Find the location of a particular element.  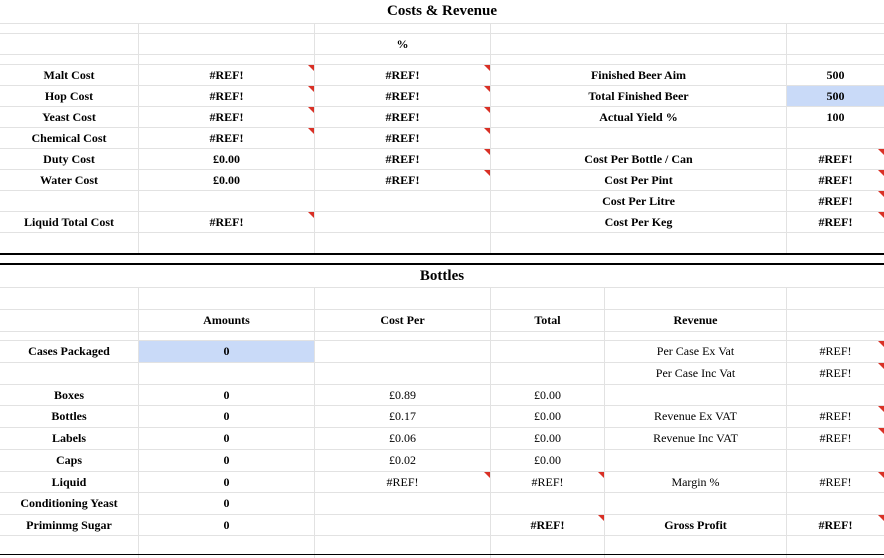

actual-yield-cell: 100 is located at coordinates (835, 117).